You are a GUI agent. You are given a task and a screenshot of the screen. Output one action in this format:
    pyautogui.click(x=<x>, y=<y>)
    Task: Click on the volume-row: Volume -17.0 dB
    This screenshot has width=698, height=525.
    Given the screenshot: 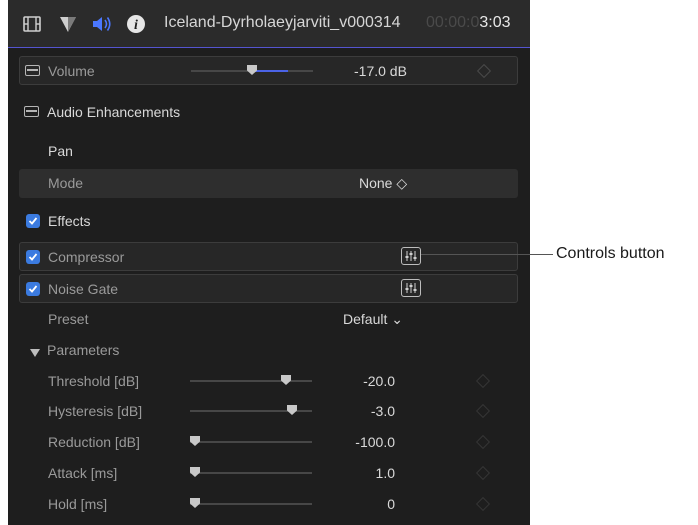 What is the action you would take?
    pyautogui.click(x=268, y=70)
    